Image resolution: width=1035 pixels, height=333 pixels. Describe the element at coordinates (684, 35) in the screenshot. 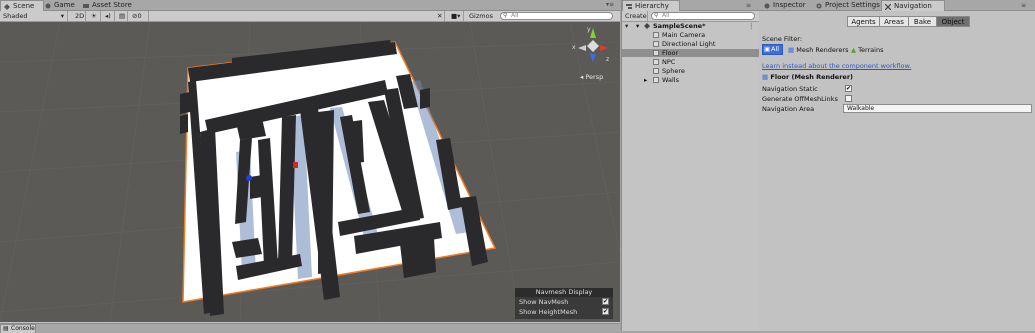

I see `hierarchy-item-label: Main Camera` at that location.